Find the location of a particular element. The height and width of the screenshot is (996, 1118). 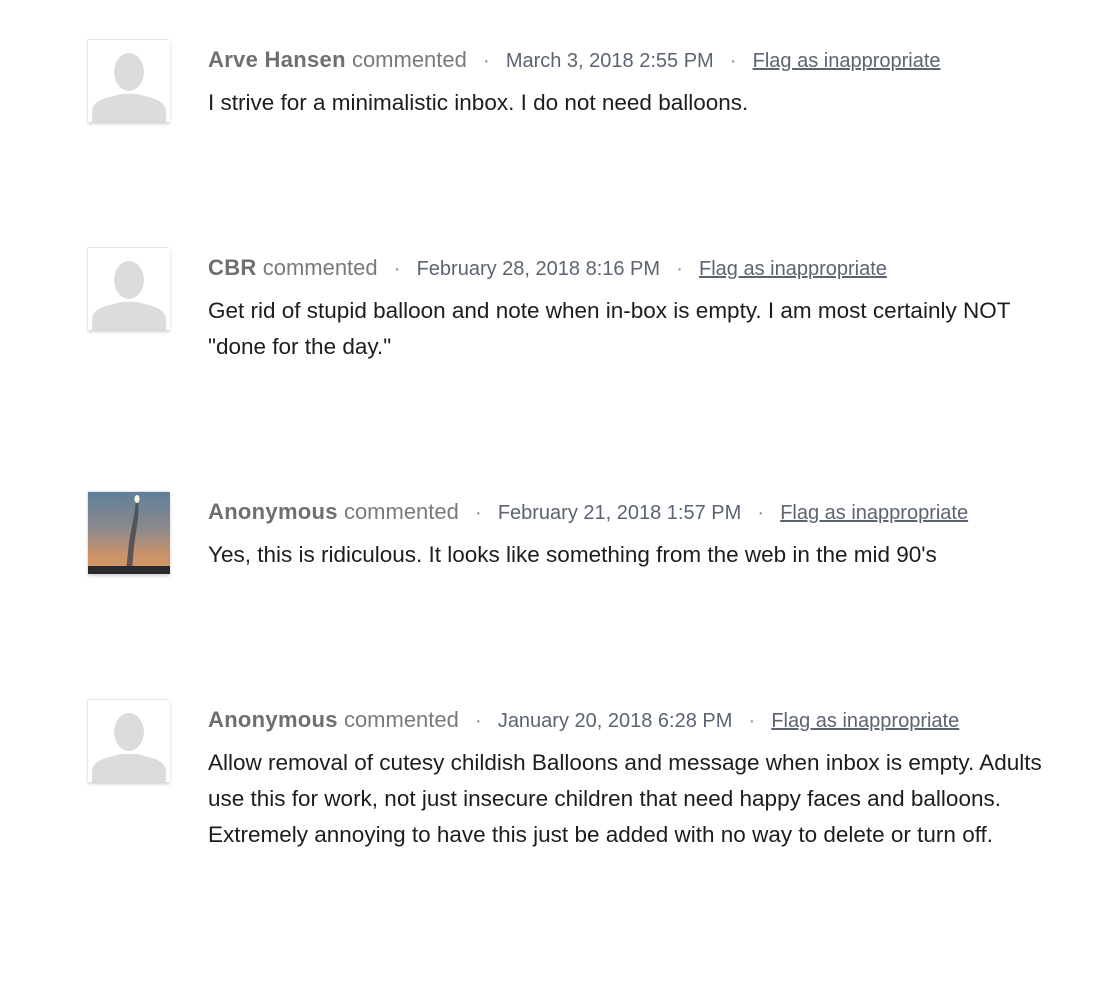

comment-date: January 20, 2018 6:28 PM is located at coordinates (615, 721).